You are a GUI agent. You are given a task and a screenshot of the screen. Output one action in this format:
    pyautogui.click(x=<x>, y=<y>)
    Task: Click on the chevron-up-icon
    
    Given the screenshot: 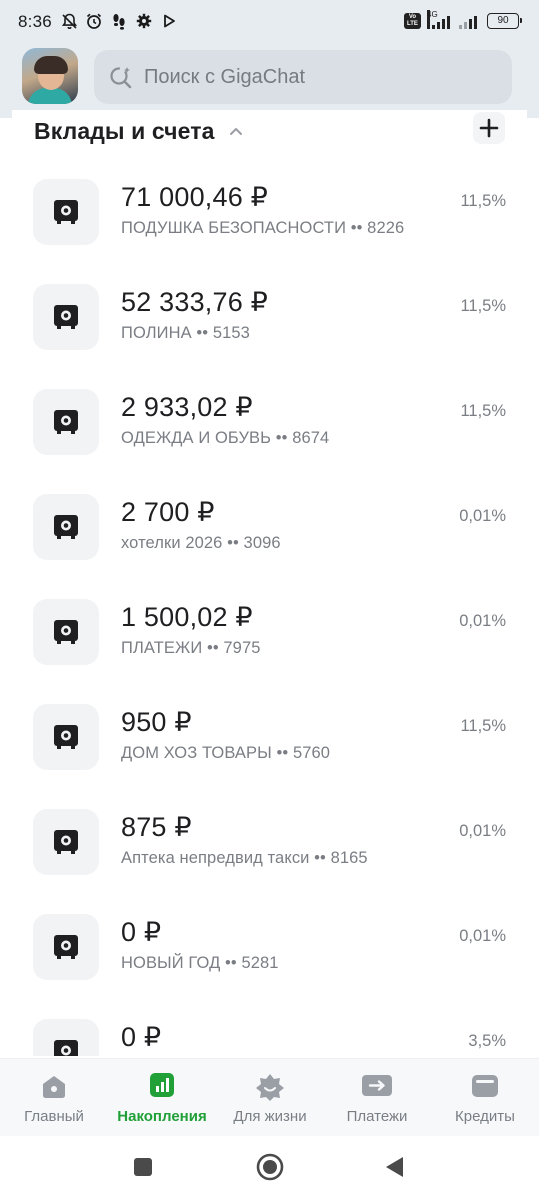 What is the action you would take?
    pyautogui.click(x=236, y=131)
    